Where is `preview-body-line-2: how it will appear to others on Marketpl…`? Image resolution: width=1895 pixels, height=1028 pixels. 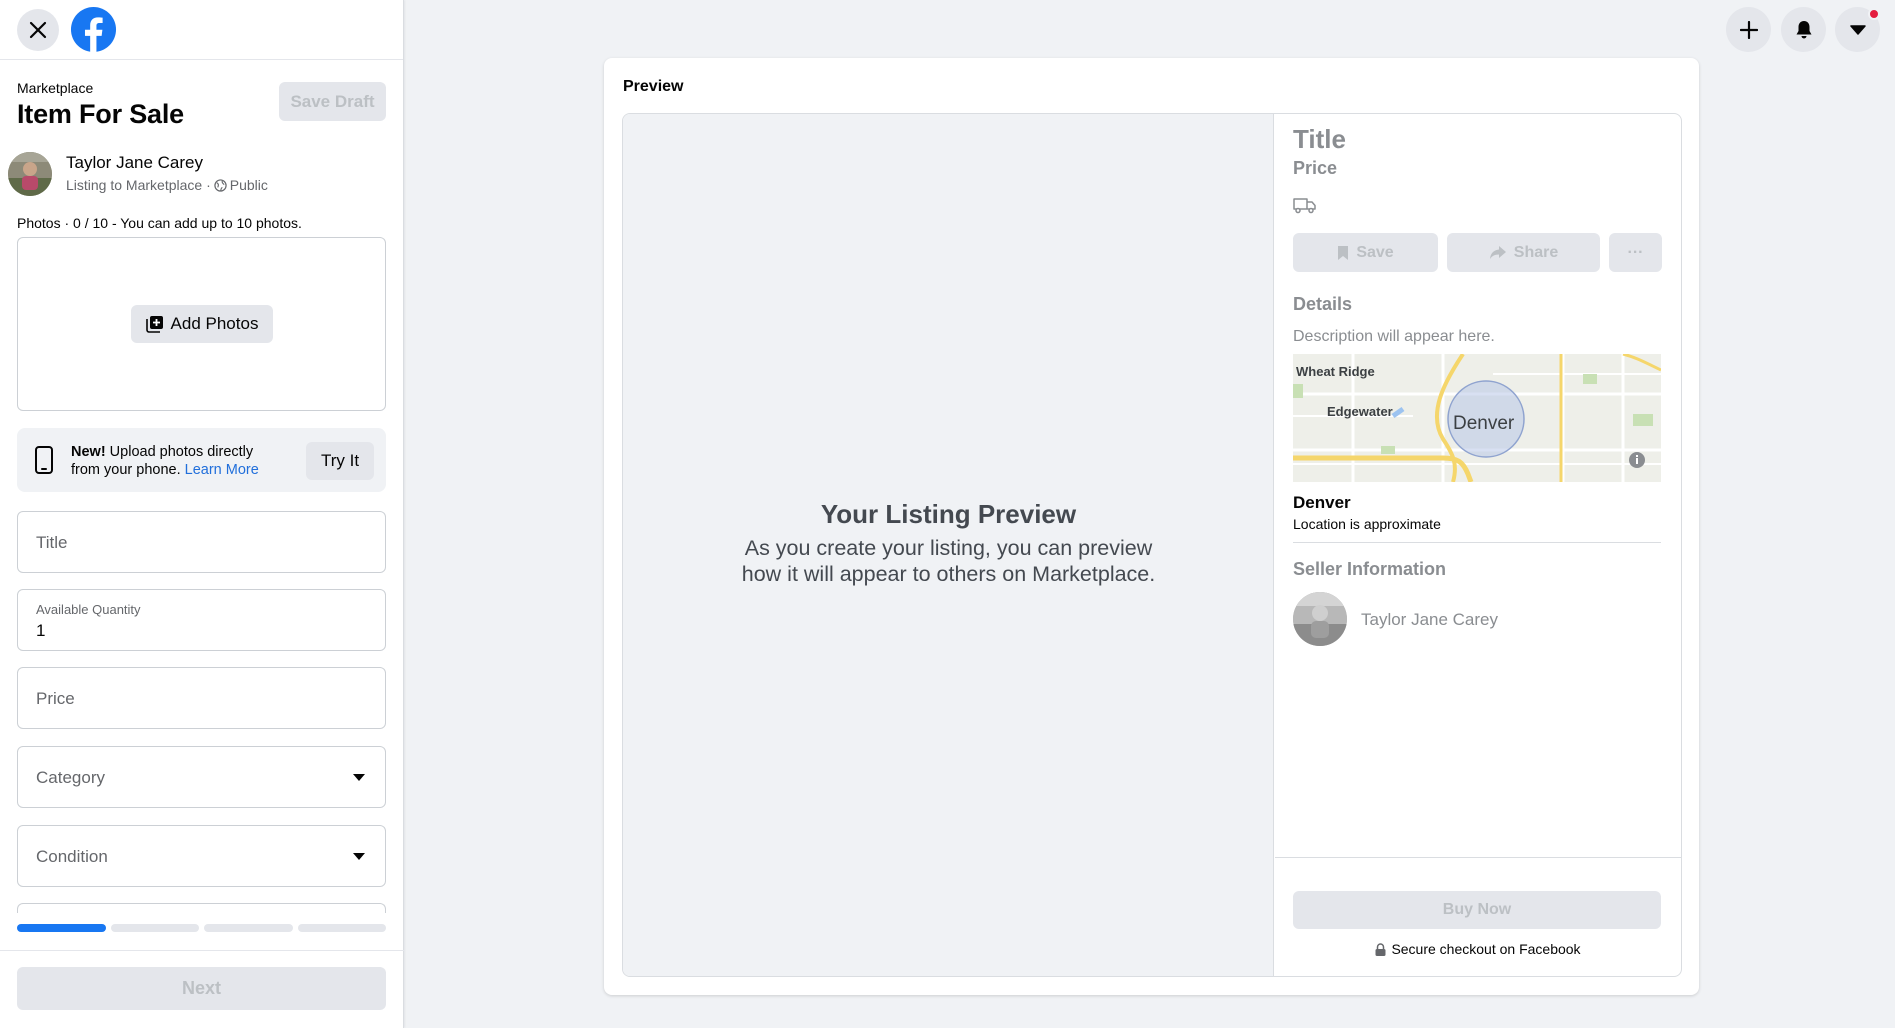 preview-body-line-2: how it will appear to others on Marketpl… is located at coordinates (948, 574).